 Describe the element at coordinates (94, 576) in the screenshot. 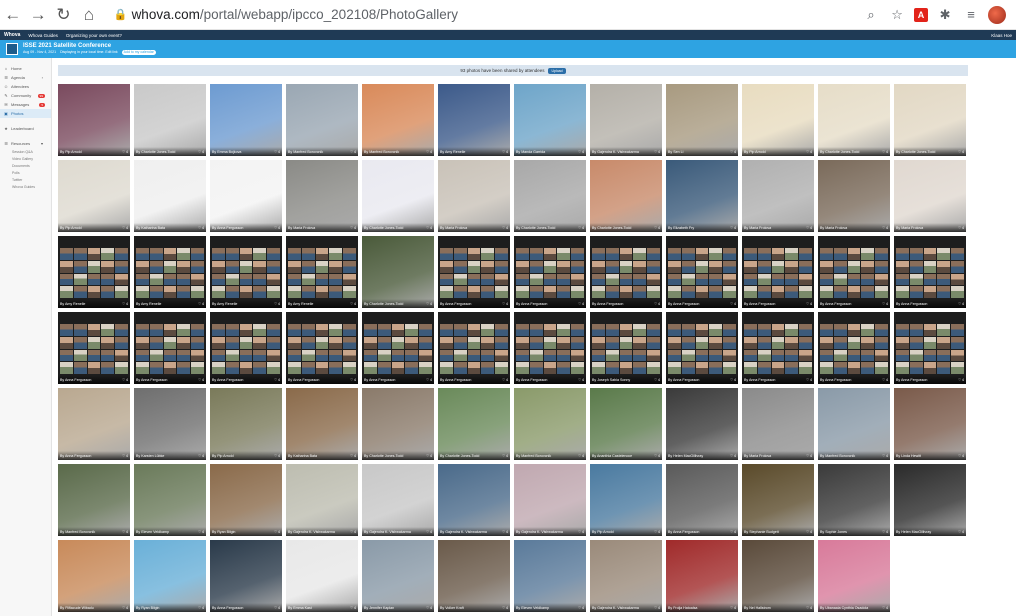

I see `photo-tile: By Fiifiacude Wibadu ♡ 4` at that location.